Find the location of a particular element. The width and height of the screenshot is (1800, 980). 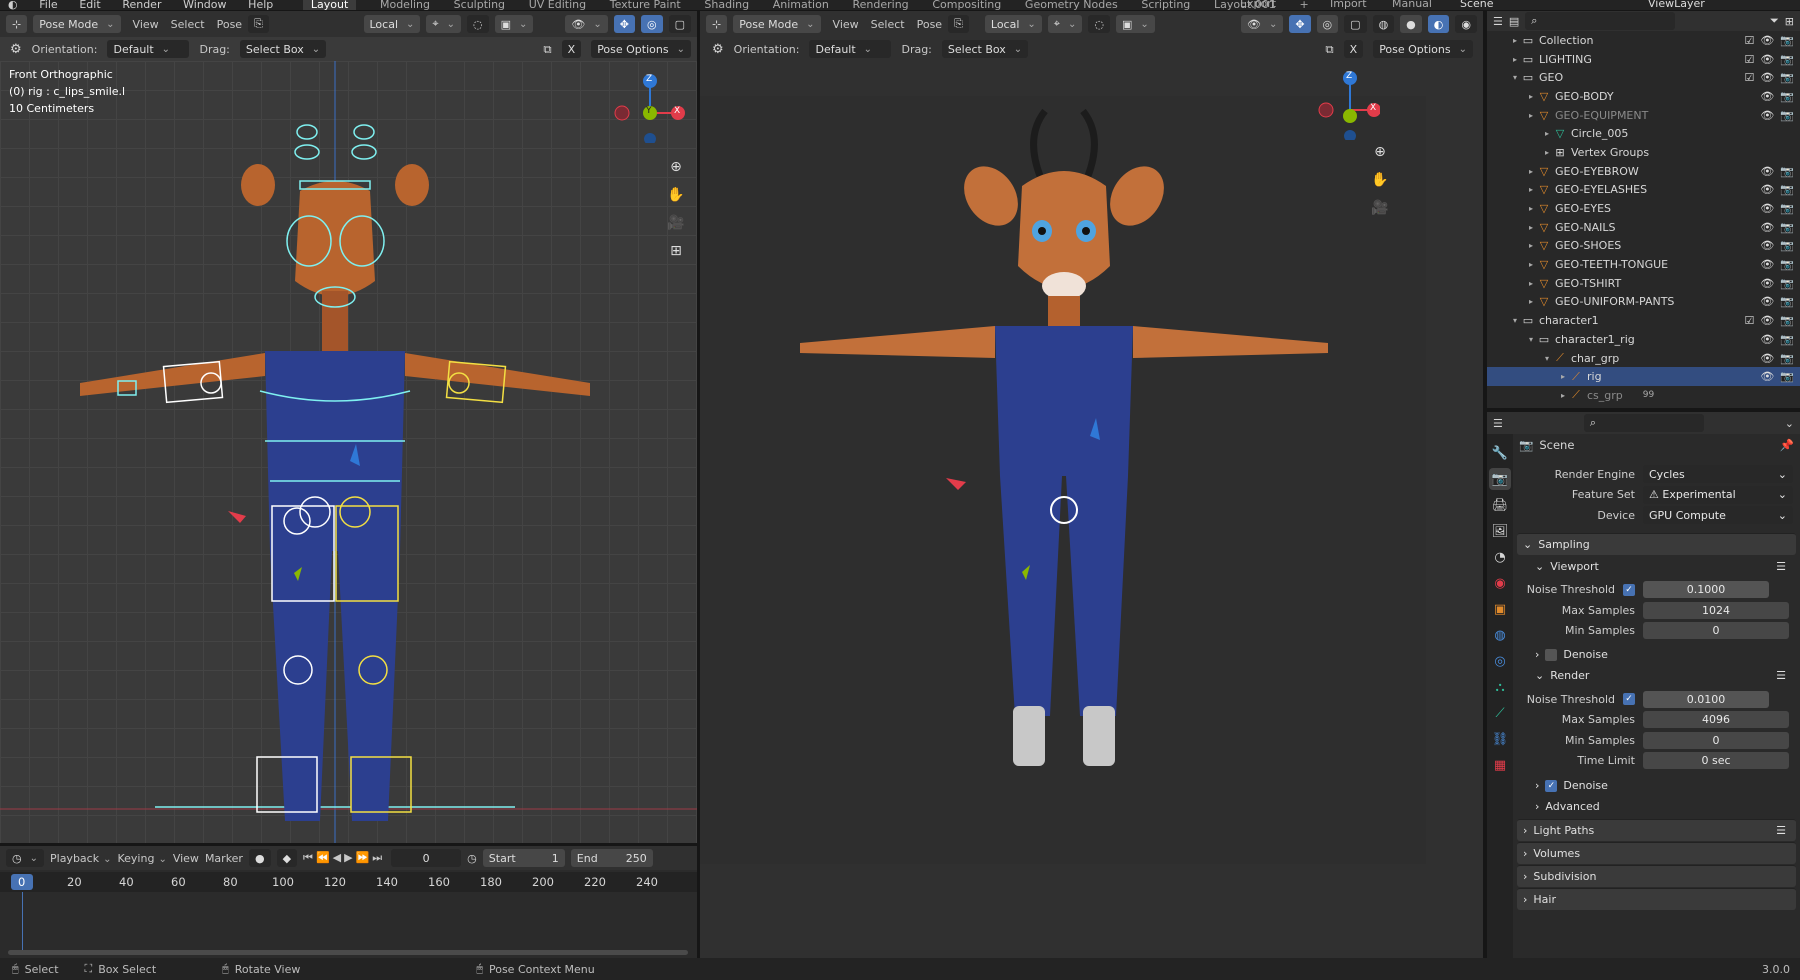

shading-material-icon: ◐ is located at coordinates (1438, 24).